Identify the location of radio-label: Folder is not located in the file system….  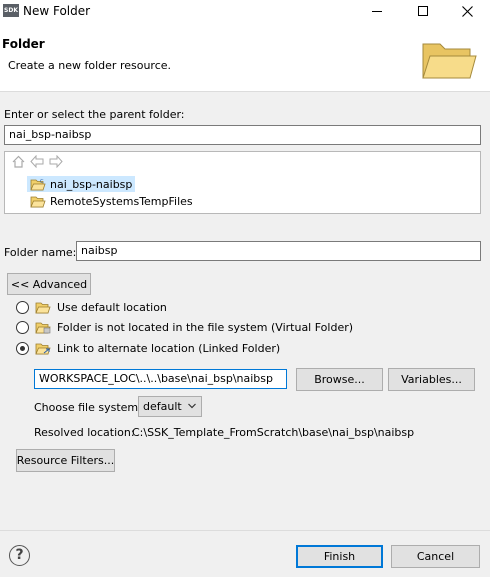
(205, 327).